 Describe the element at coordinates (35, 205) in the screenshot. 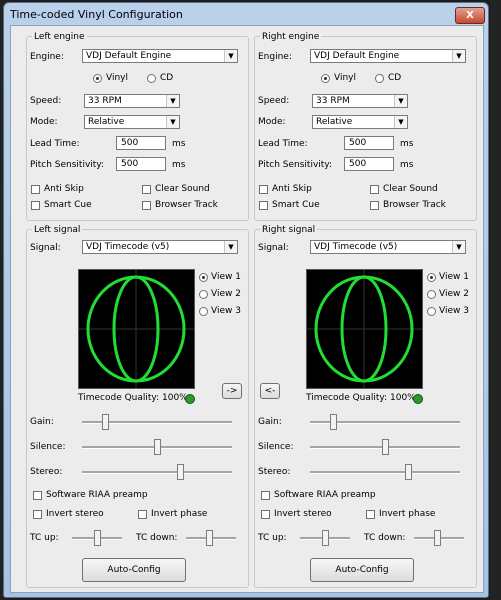

I see `left-smart-cue-checkbox` at that location.